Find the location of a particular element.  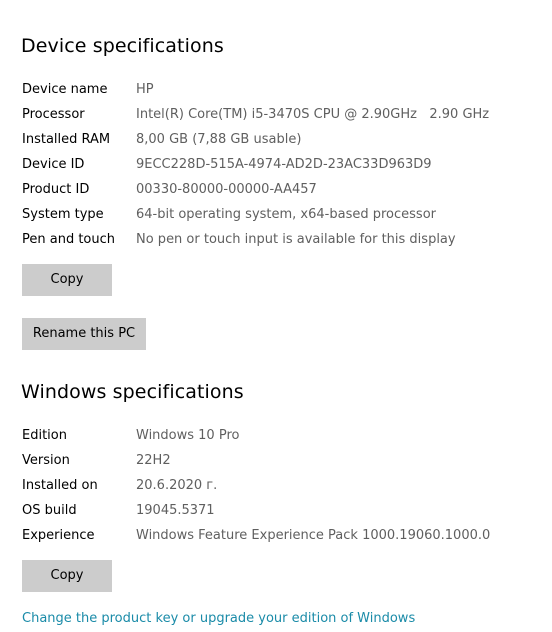

spec-value: 9ECC228D-515A-4974-AD2D-23AC33D963D9 is located at coordinates (284, 164).